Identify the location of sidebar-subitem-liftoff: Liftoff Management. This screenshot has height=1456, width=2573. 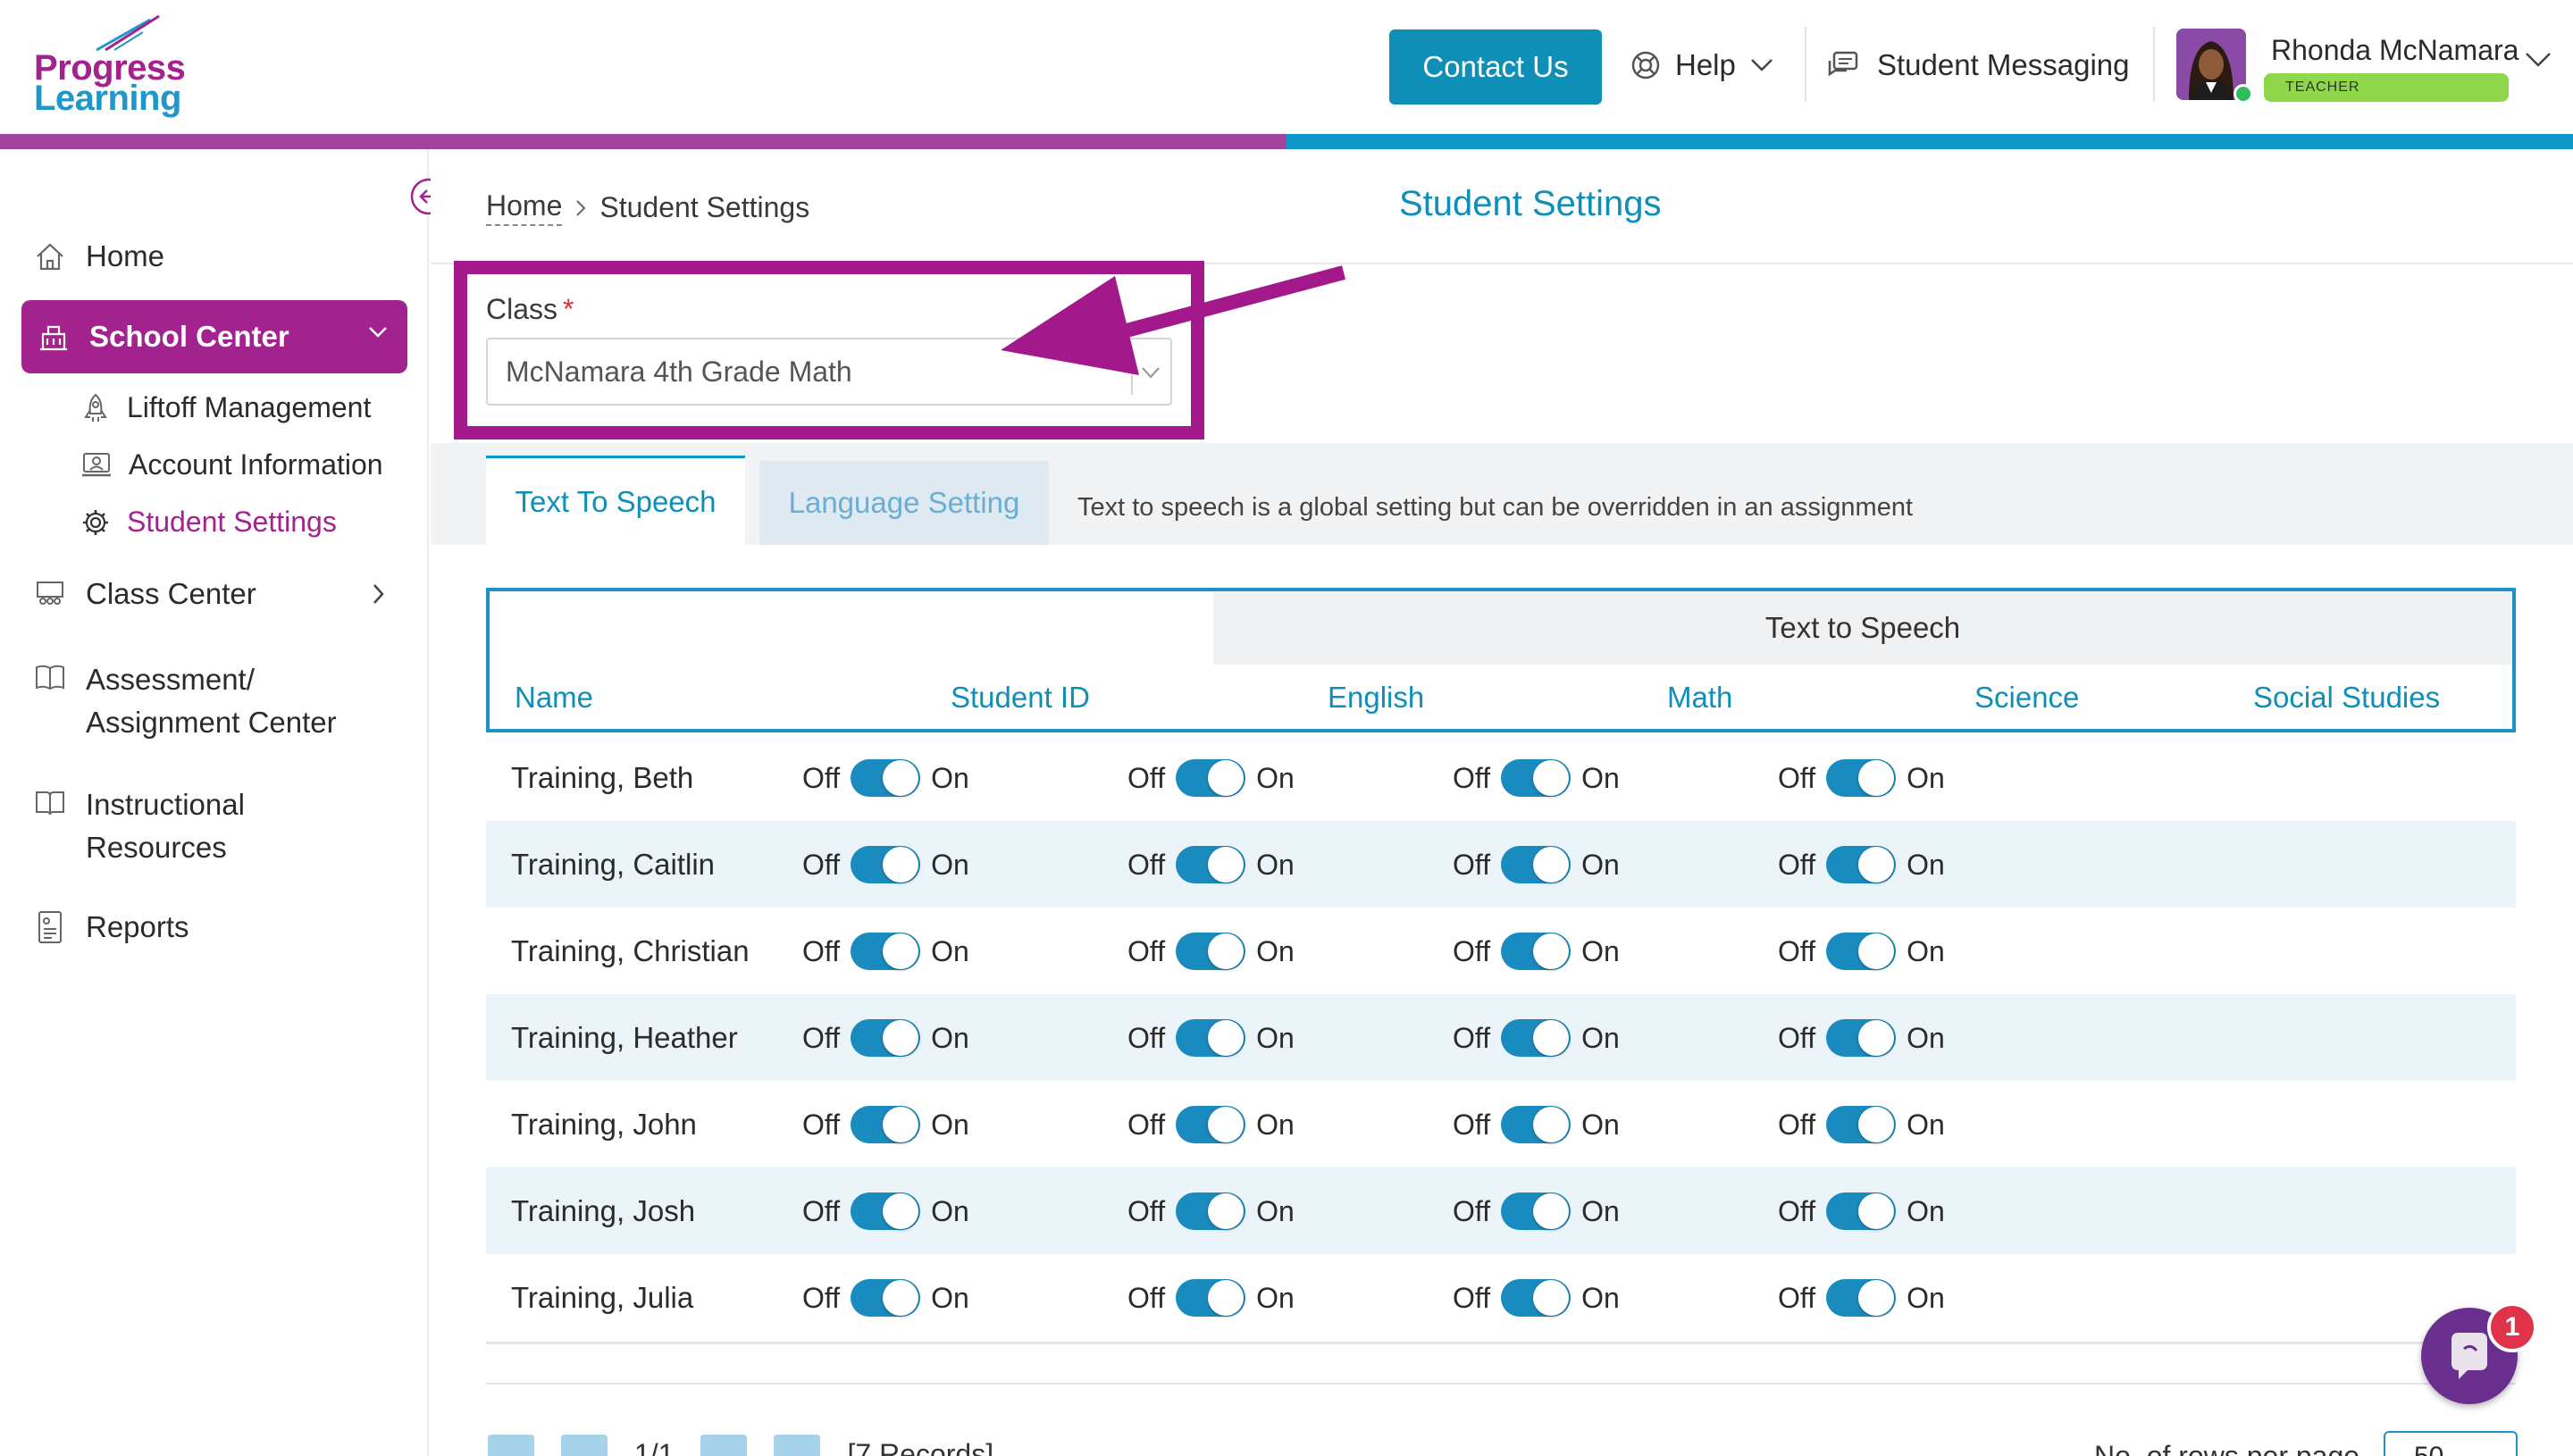
(225, 407).